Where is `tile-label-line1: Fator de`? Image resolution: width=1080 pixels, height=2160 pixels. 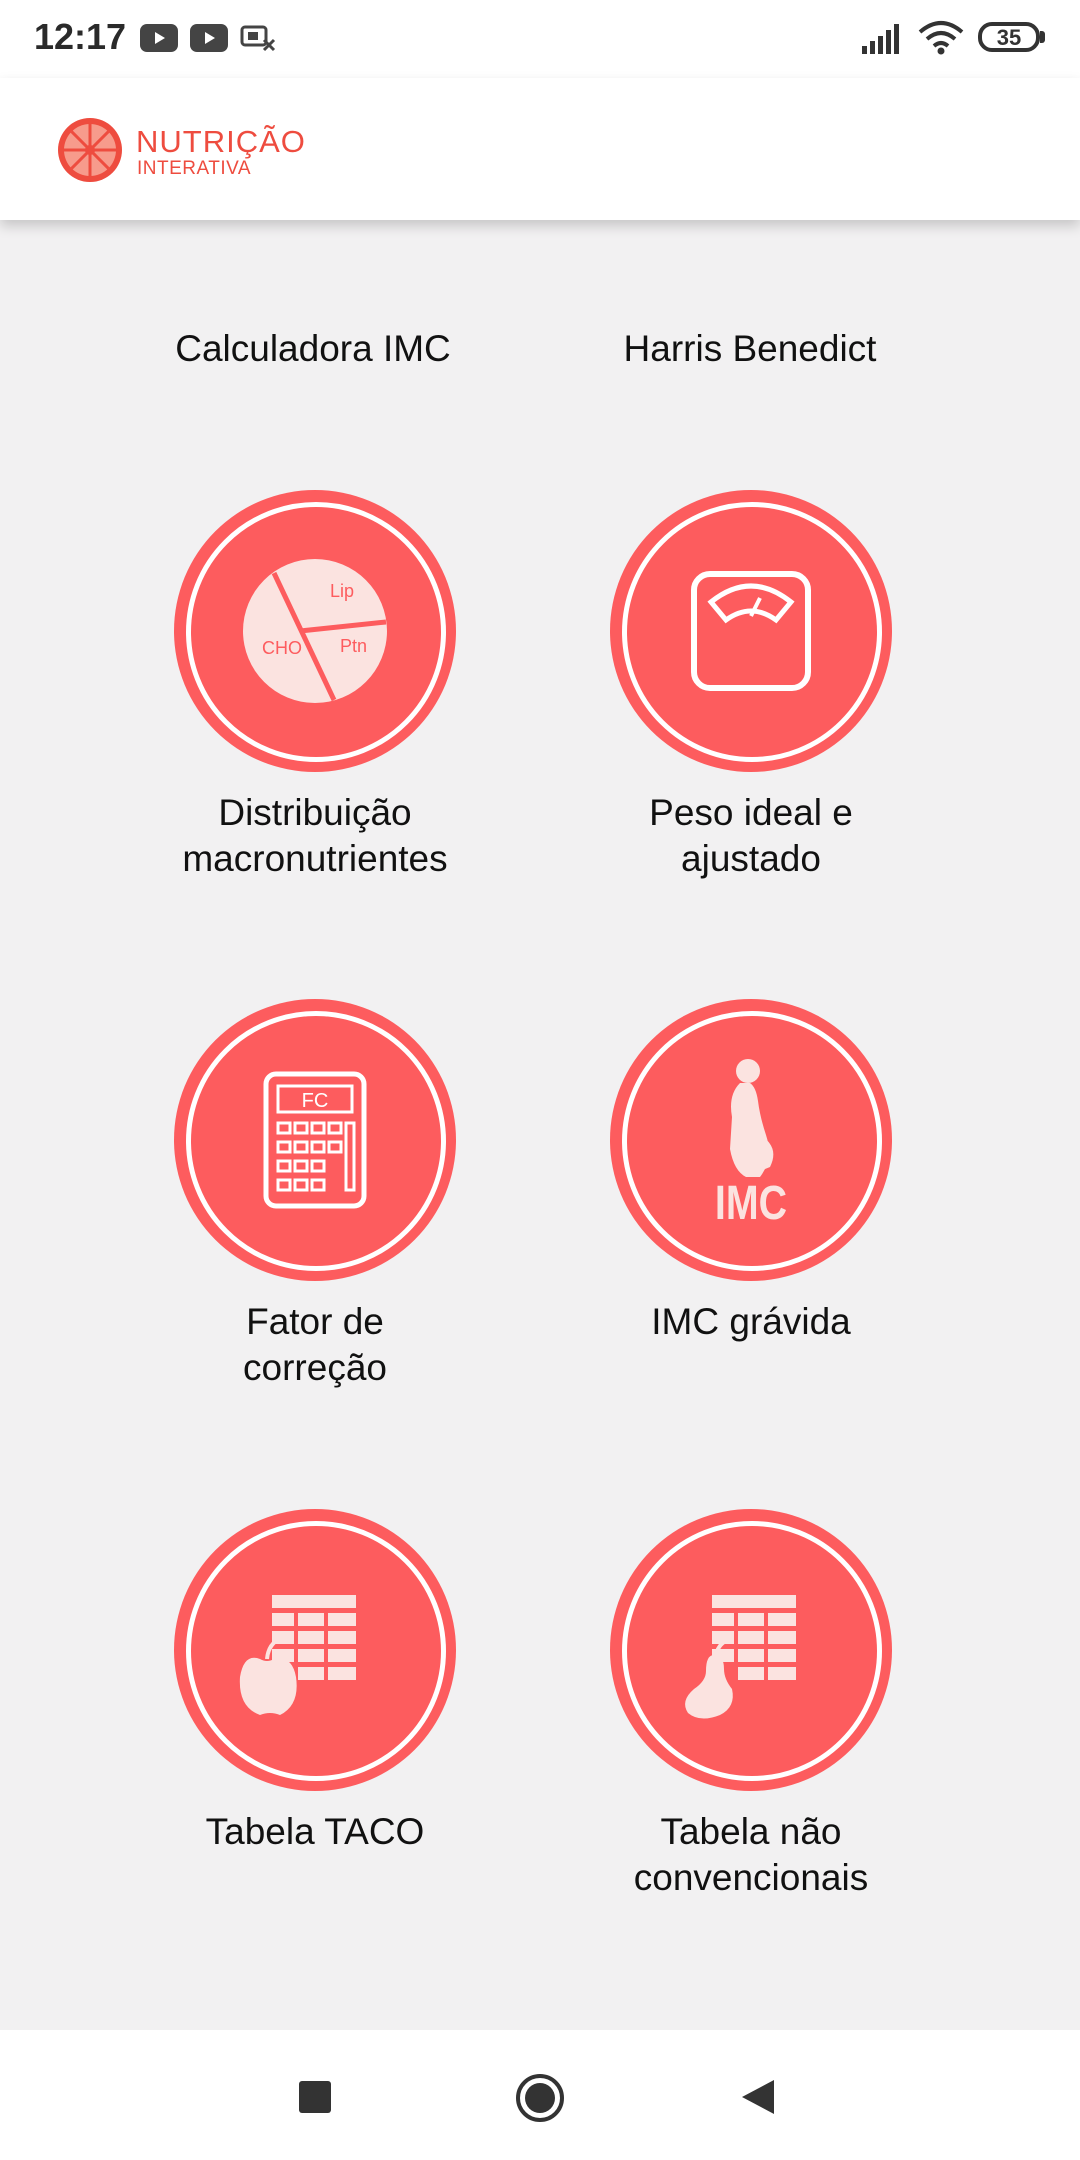 tile-label-line1: Fator de is located at coordinates (315, 1321).